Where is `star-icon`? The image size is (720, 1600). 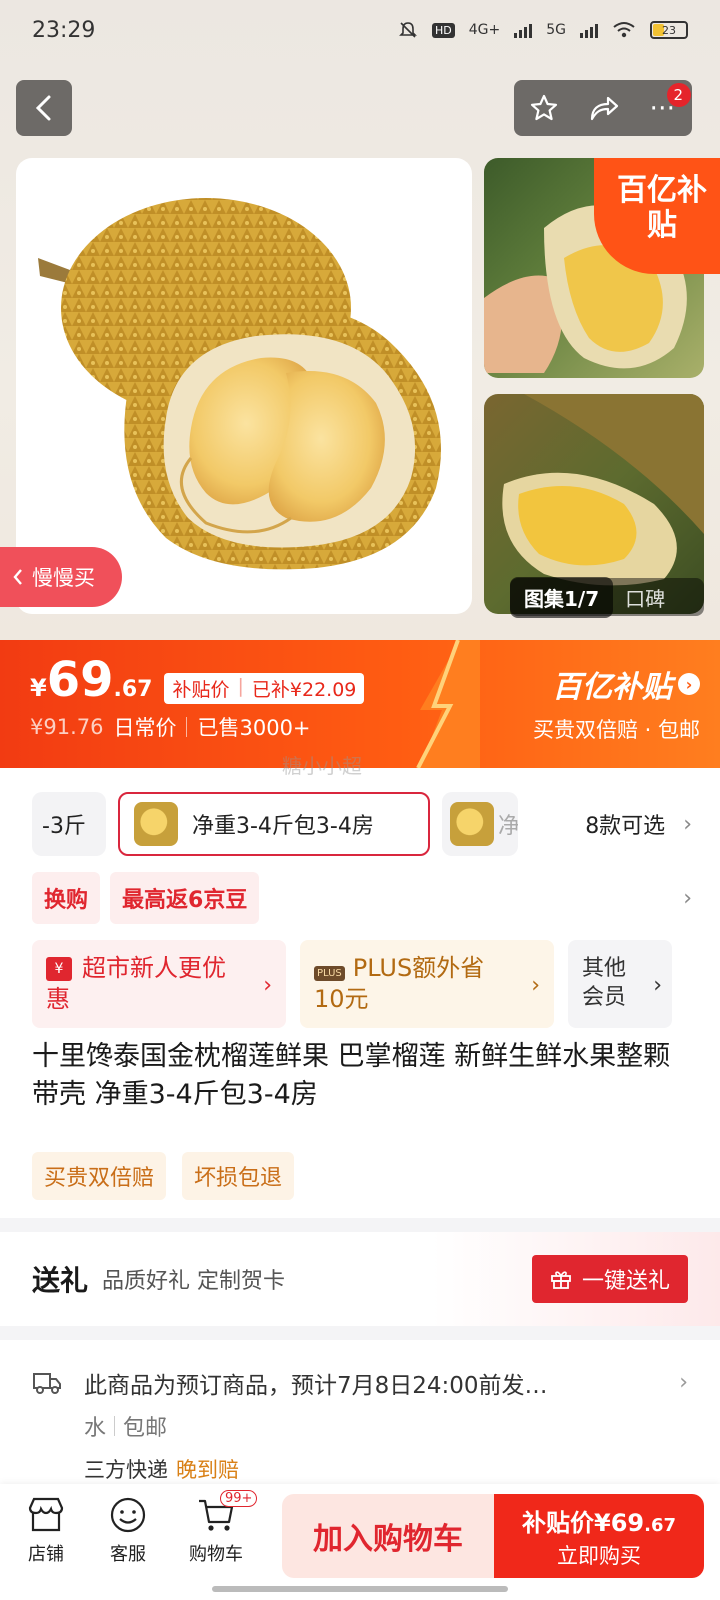 star-icon is located at coordinates (544, 108).